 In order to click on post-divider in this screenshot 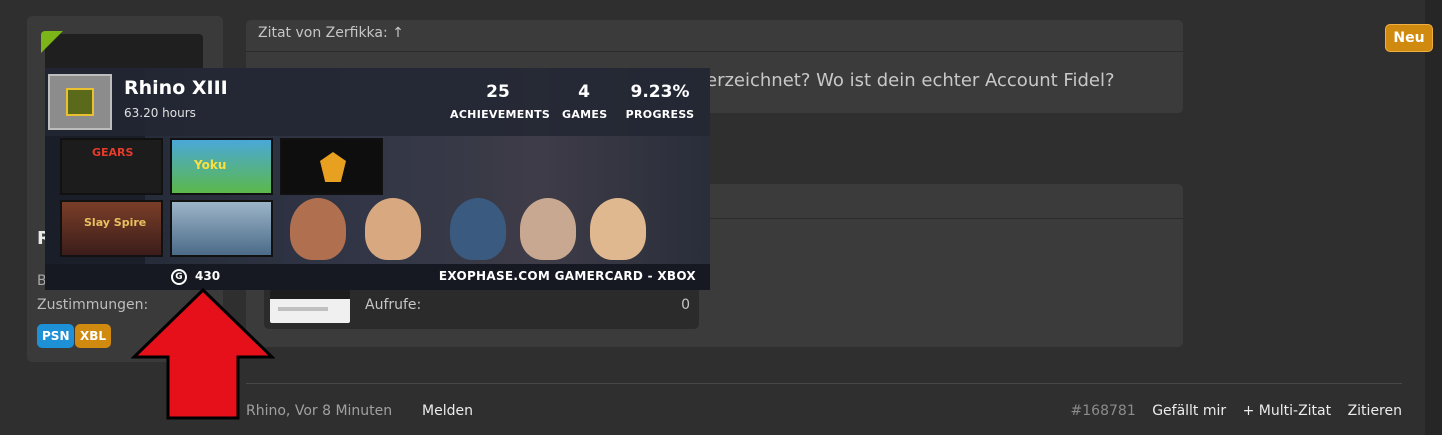, I will do `click(824, 383)`.